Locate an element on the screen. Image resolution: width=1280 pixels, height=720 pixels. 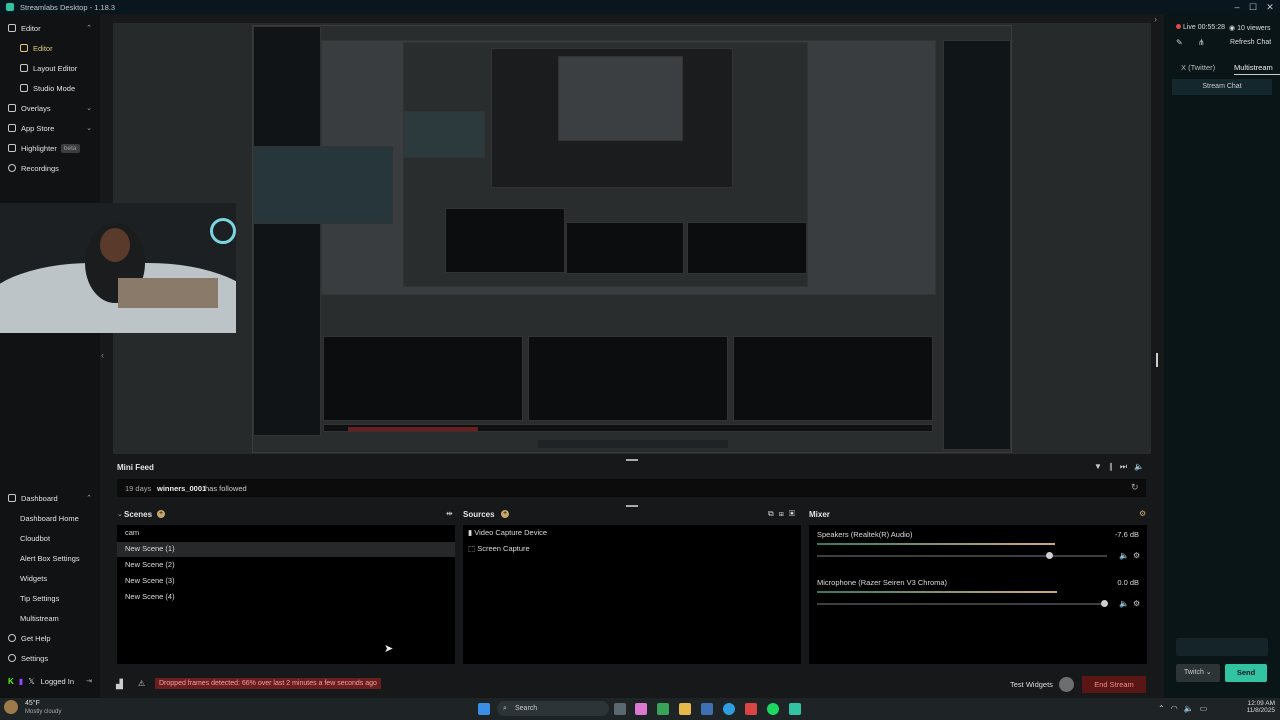
logout-icon: ⇥ is located at coordinates (89, 681).